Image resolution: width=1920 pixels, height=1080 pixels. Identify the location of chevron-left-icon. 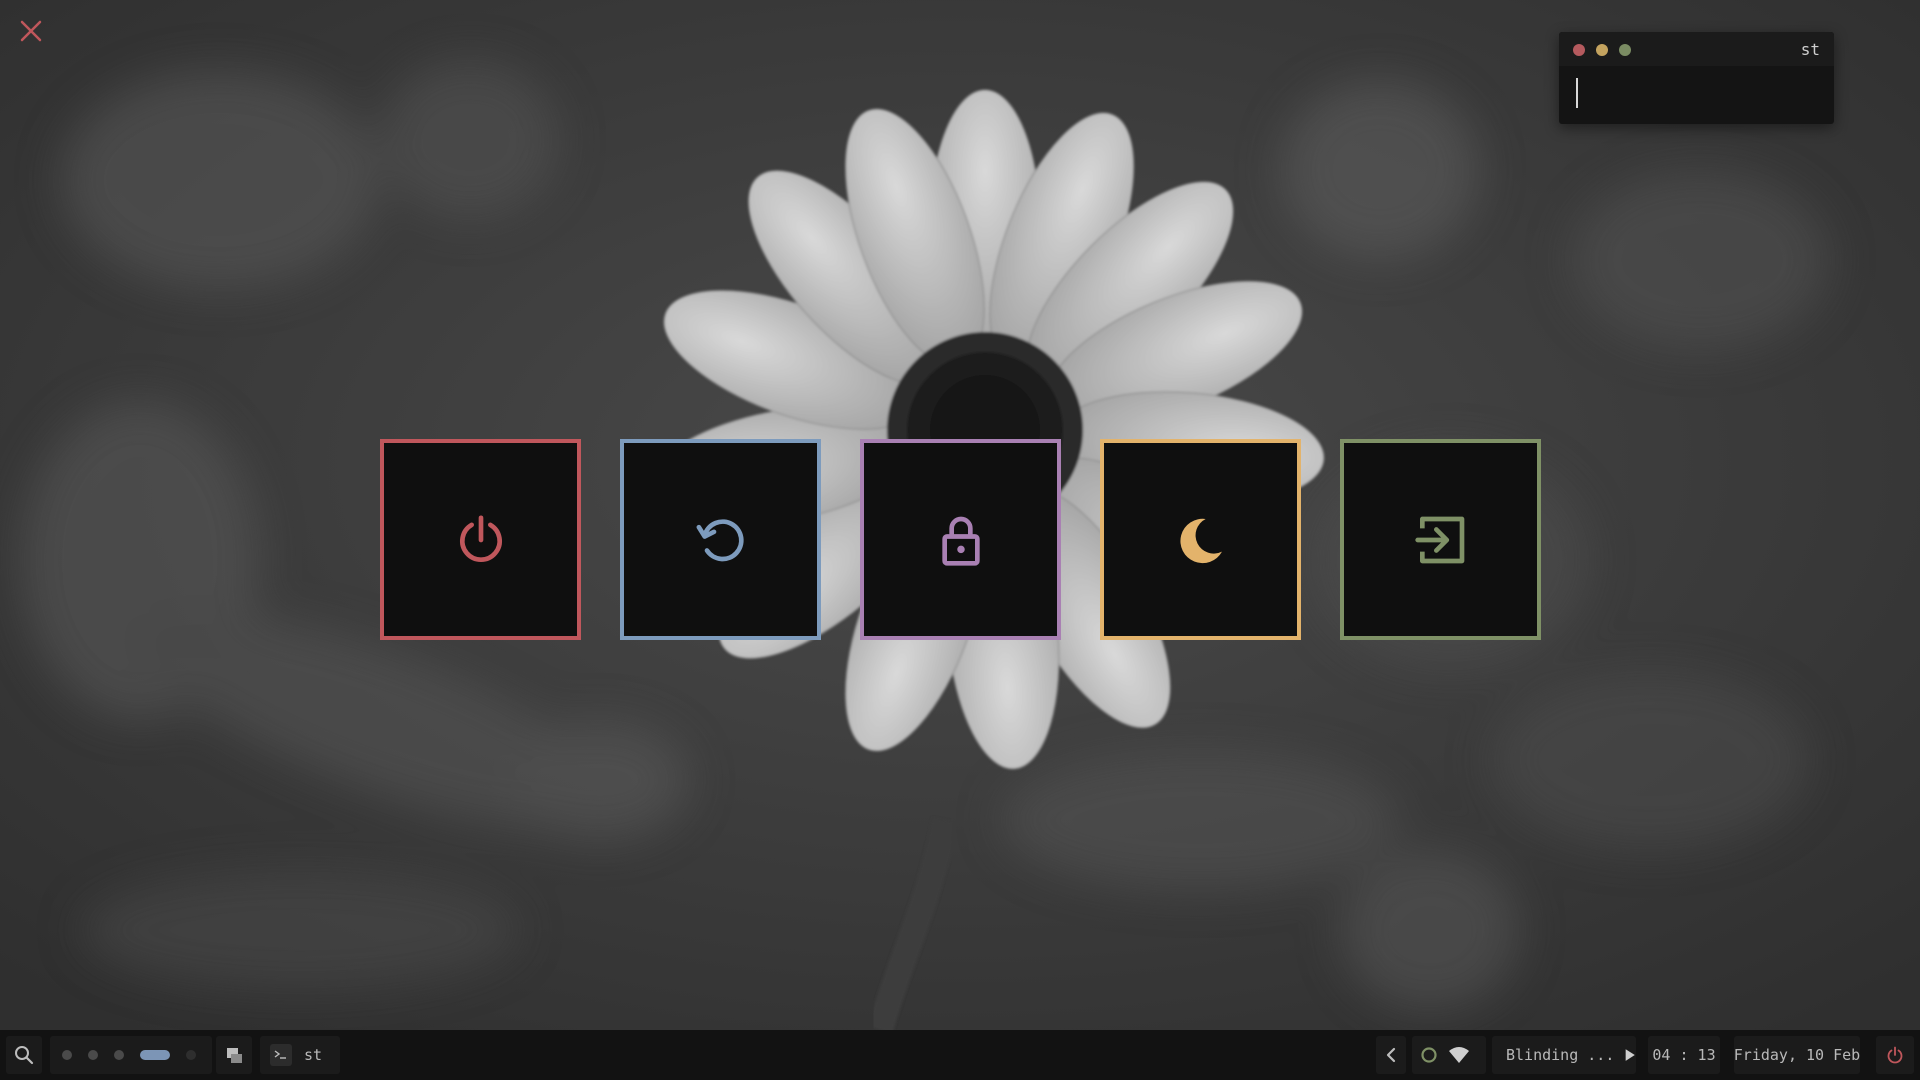
(1391, 1055).